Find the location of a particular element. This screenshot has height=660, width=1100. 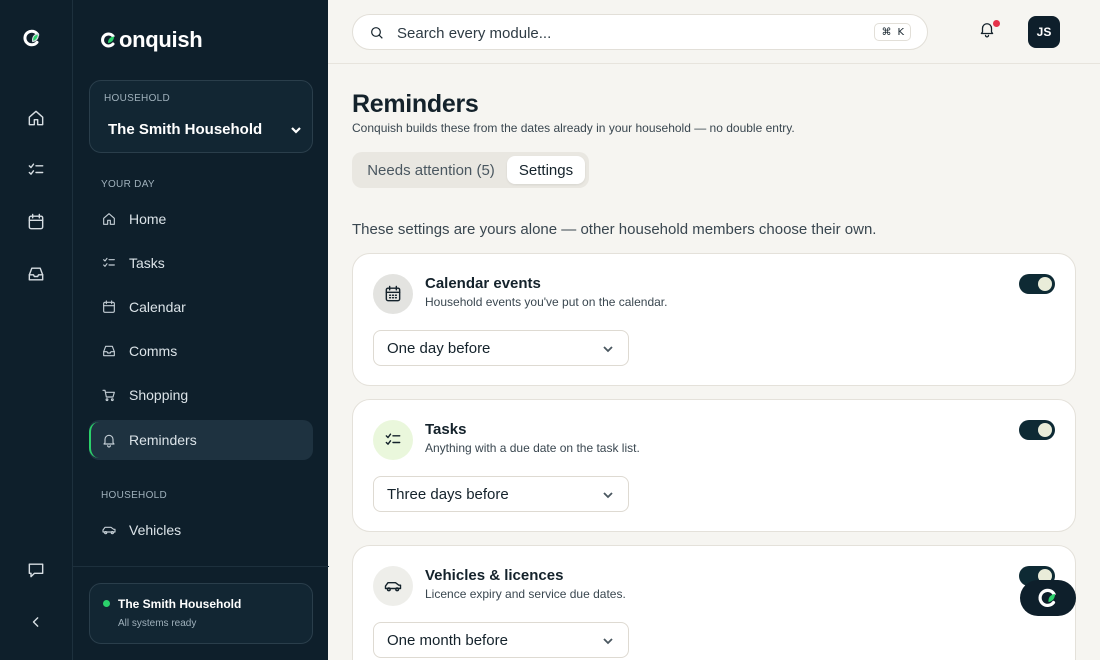

collapse-sidebar-icon is located at coordinates (36, 622).